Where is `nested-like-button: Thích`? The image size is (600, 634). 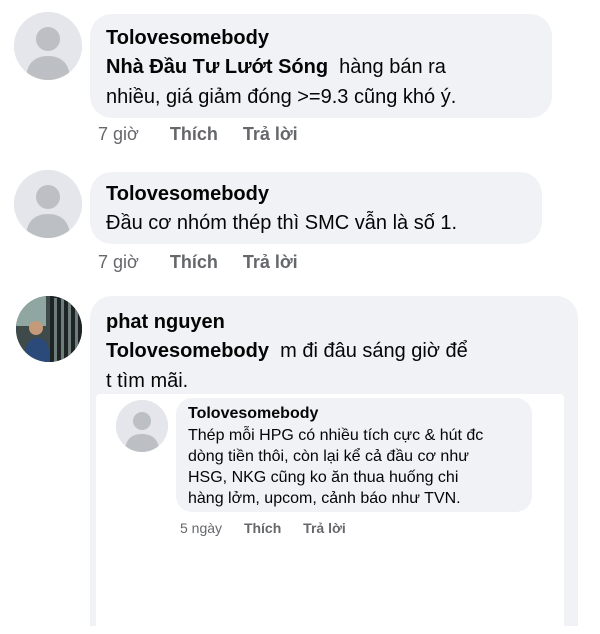 nested-like-button: Thích is located at coordinates (262, 528).